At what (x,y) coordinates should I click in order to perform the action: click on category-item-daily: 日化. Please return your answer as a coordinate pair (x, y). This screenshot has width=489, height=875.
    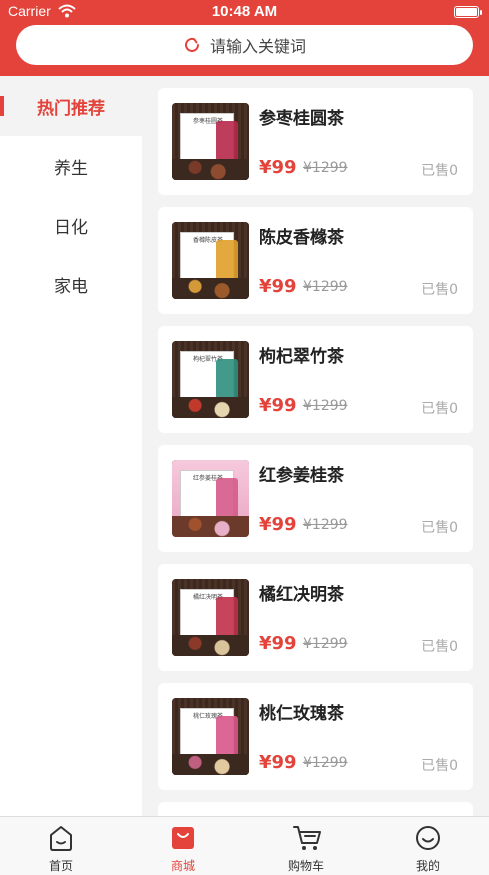
    Looking at the image, I should click on (71, 225).